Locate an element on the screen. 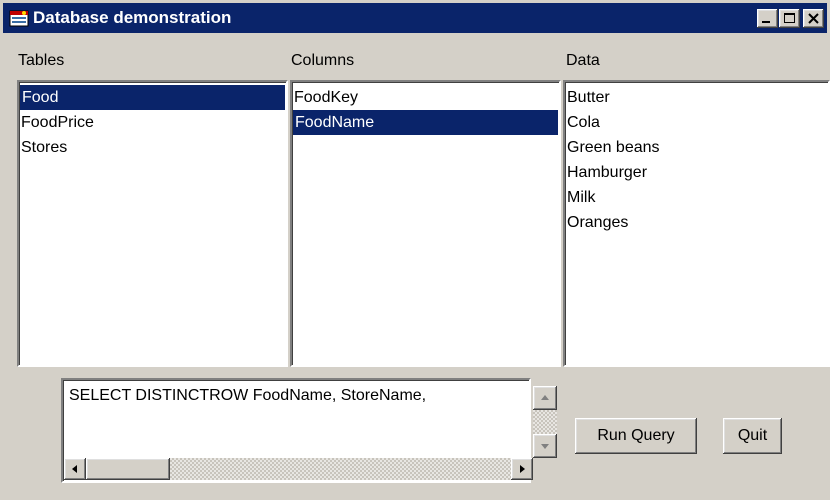 The image size is (830, 500). quit-button: Quit is located at coordinates (752, 436).